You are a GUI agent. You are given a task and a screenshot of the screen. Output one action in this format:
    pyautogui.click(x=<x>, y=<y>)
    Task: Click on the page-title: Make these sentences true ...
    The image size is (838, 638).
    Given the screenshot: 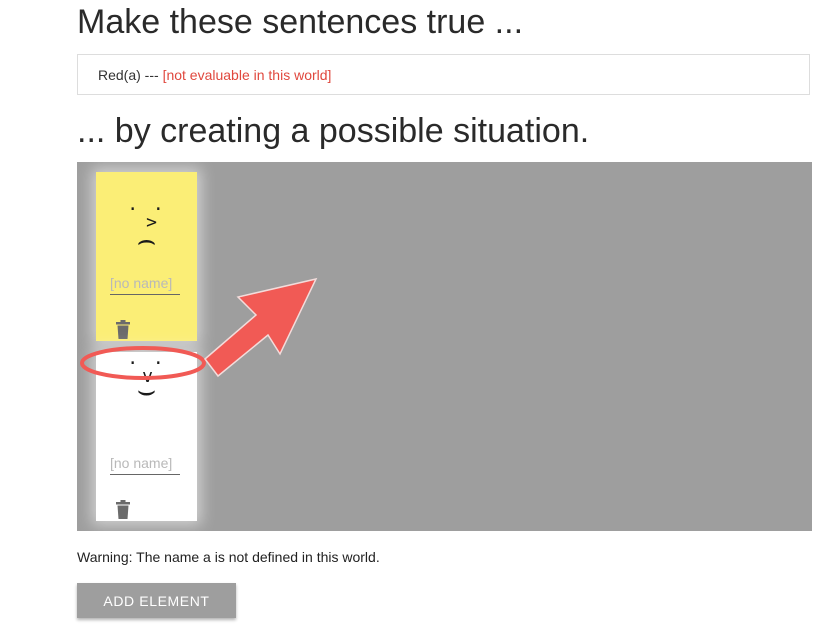 What is the action you would take?
    pyautogui.click(x=300, y=22)
    